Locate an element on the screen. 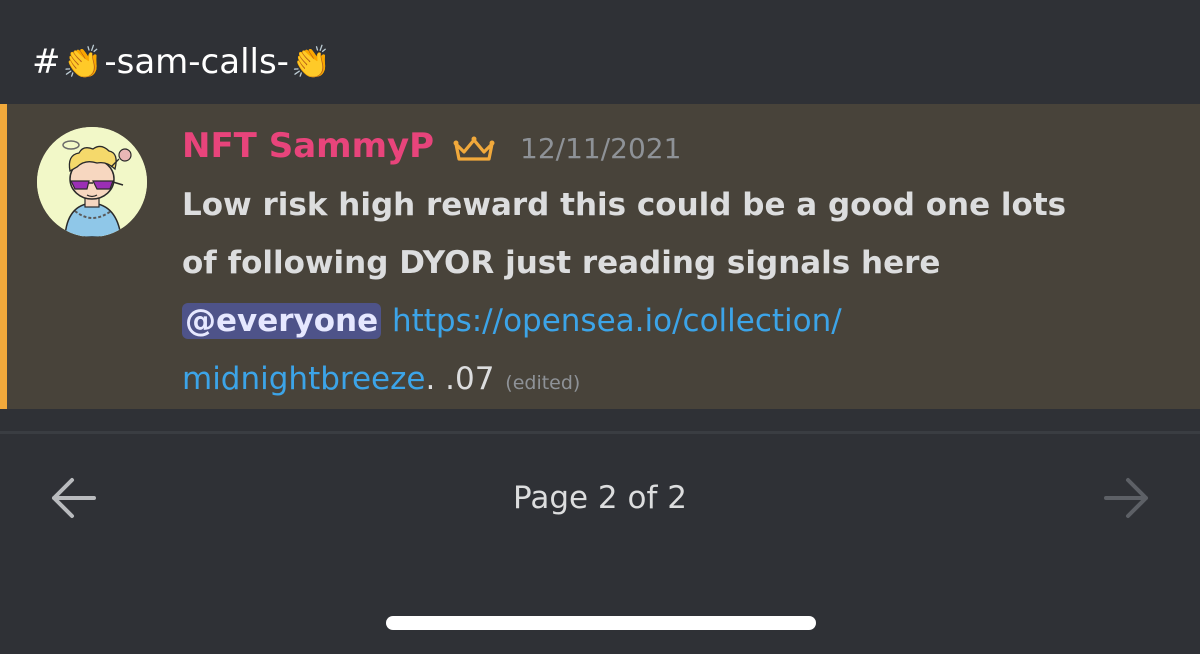  message-line: midnightbreeze. .07 (edited) is located at coordinates (677, 381).